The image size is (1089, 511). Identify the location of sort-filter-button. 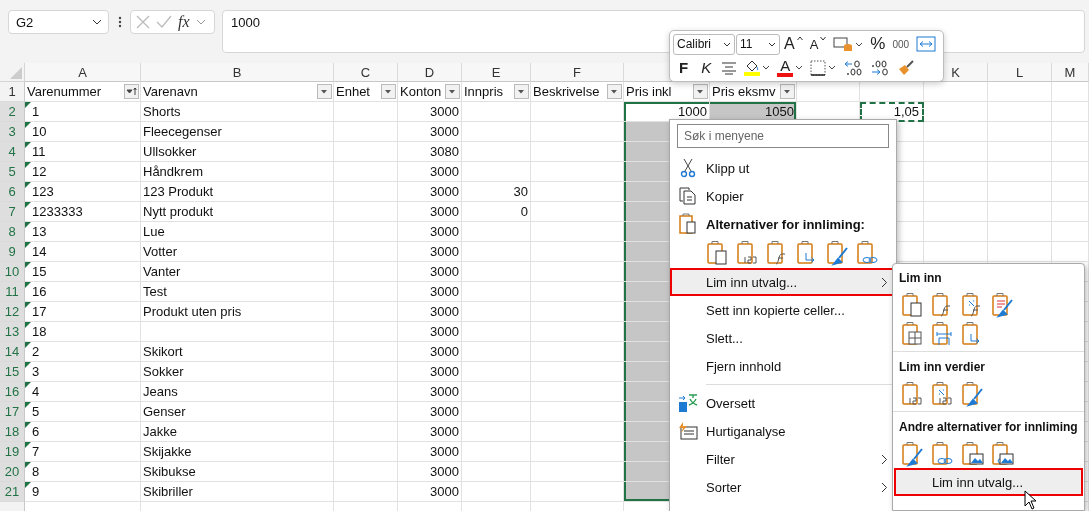
(131, 91).